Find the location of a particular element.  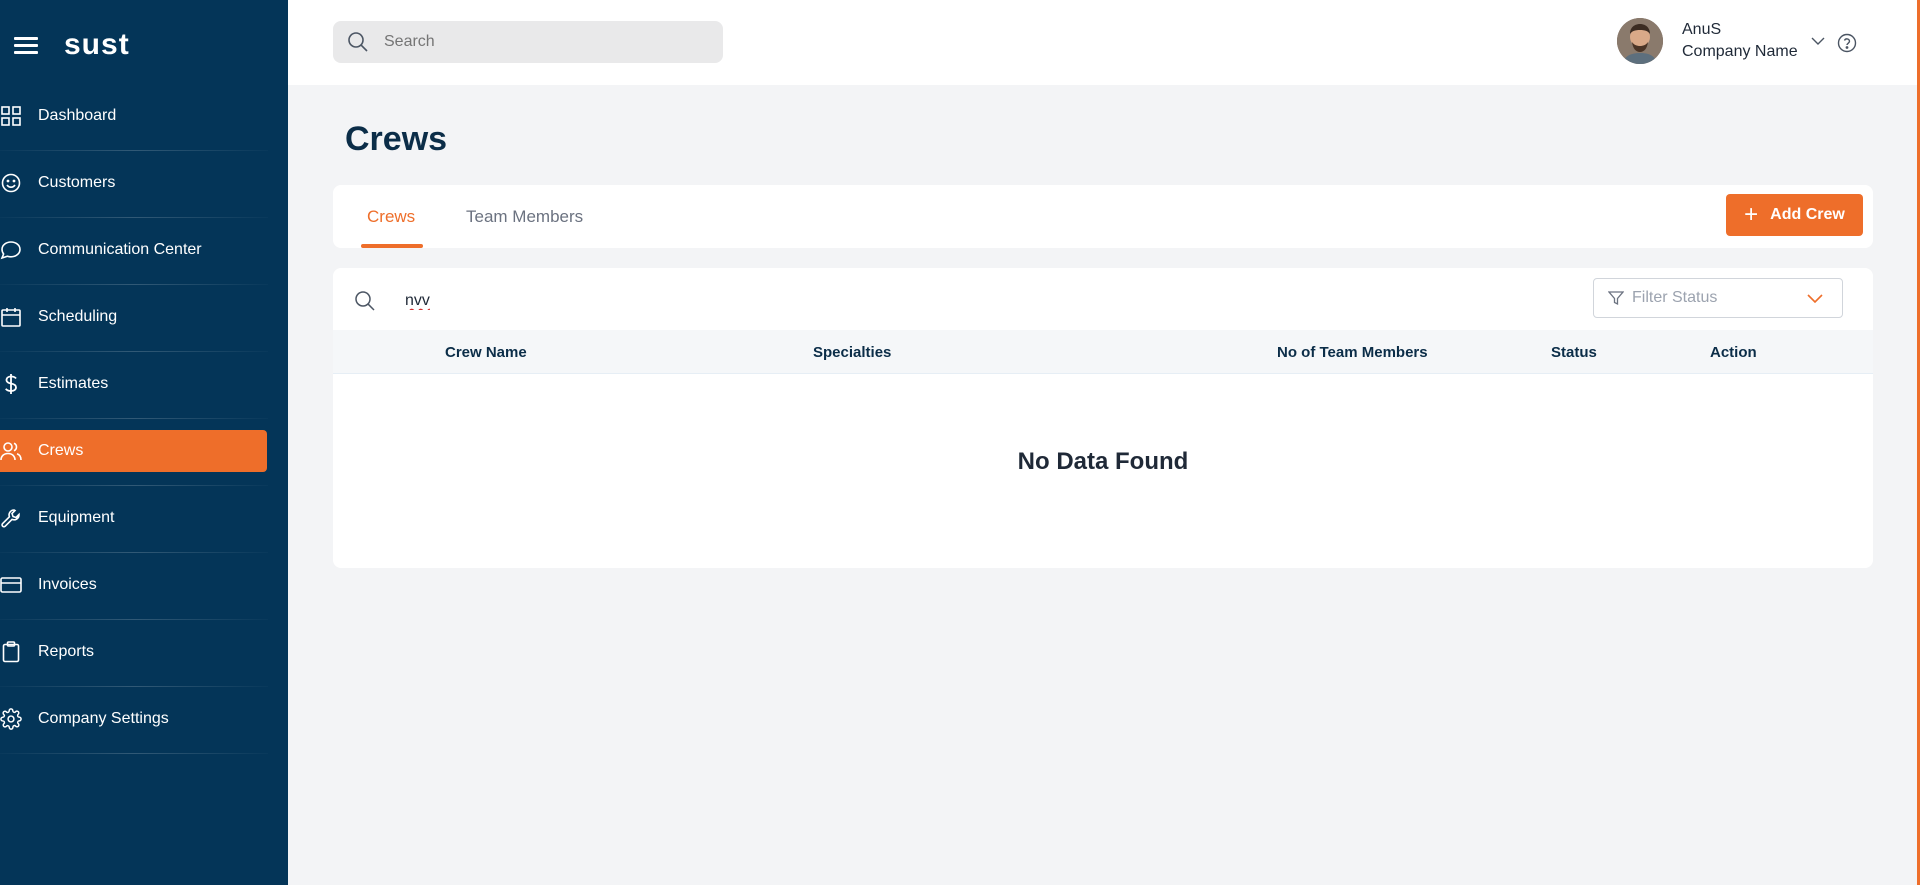

top-bar: AnuS Company Name is located at coordinates (1104, 42).